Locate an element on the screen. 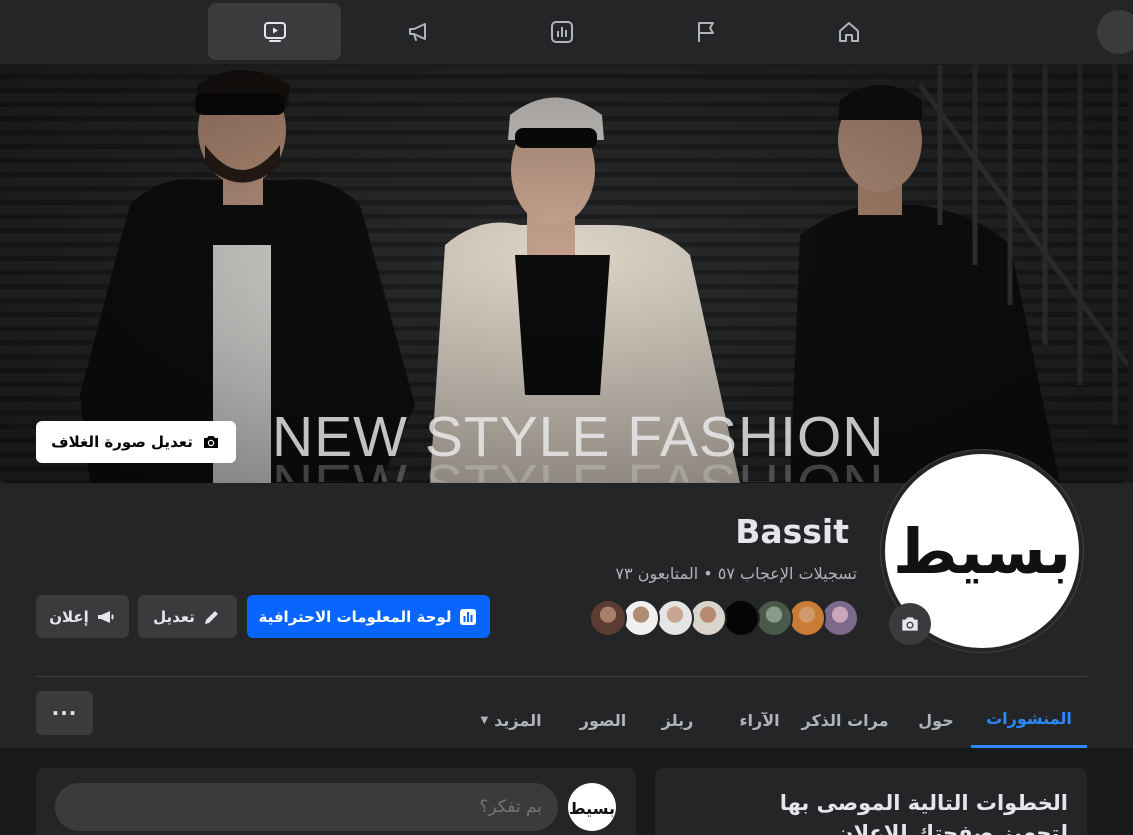 This screenshot has height=835, width=1133. page-stats: تسجيلات الإعجاب ٥٧ • المتابعون ٧٣ is located at coordinates (736, 573).